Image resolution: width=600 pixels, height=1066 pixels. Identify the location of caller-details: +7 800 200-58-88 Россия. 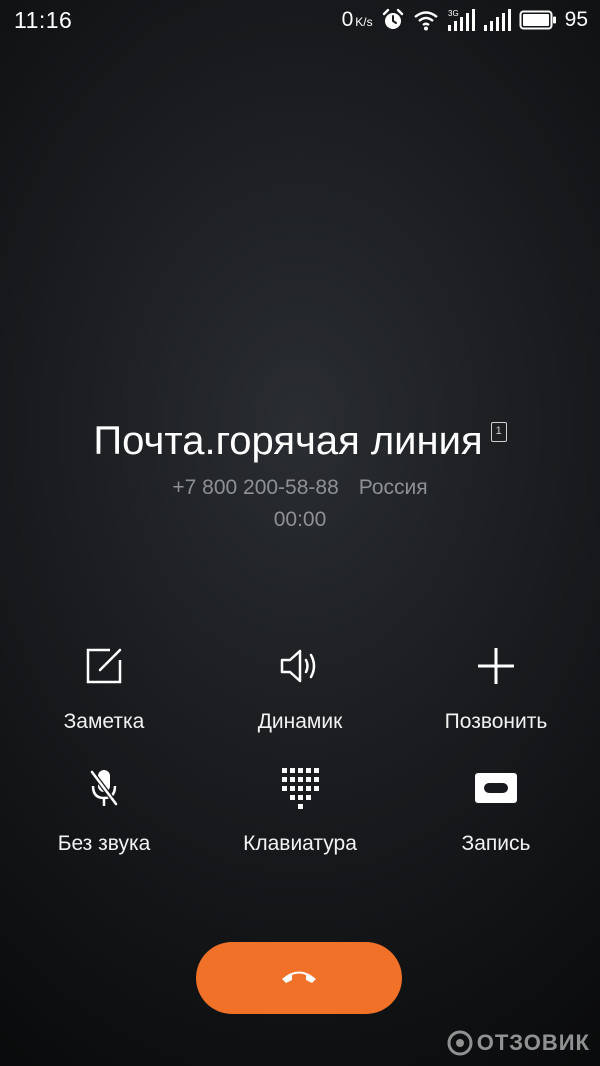
(300, 488).